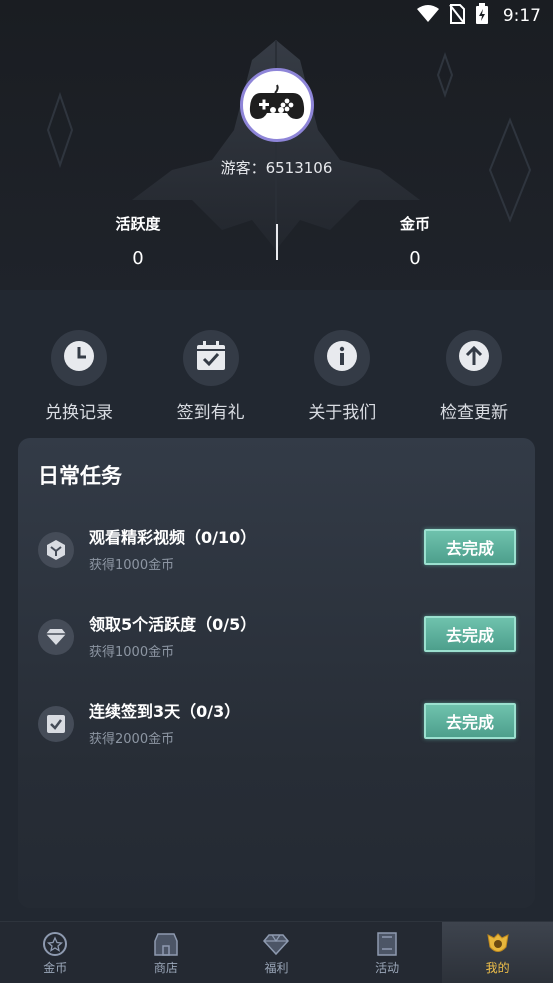  I want to click on activity-value: 0, so click(138, 258).